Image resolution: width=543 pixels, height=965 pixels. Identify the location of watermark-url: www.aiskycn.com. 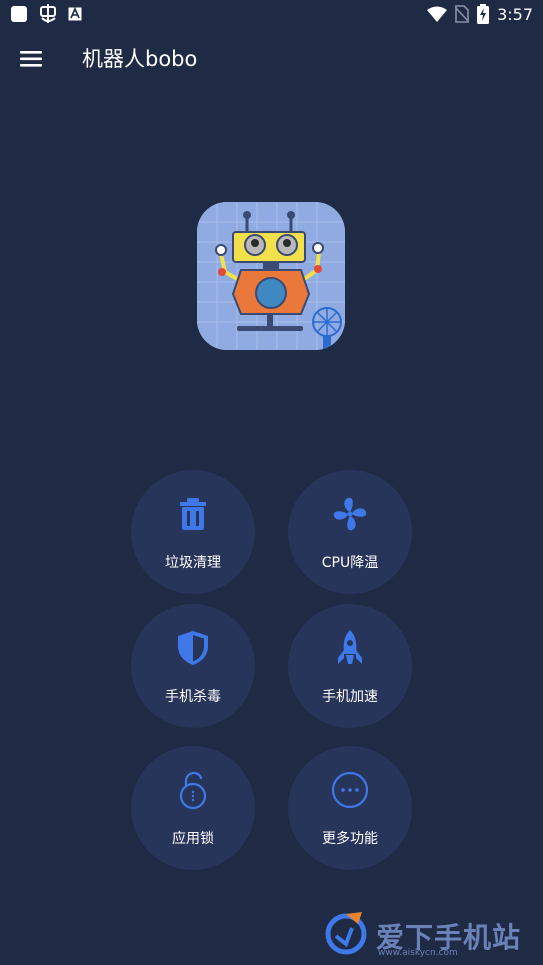
(418, 953).